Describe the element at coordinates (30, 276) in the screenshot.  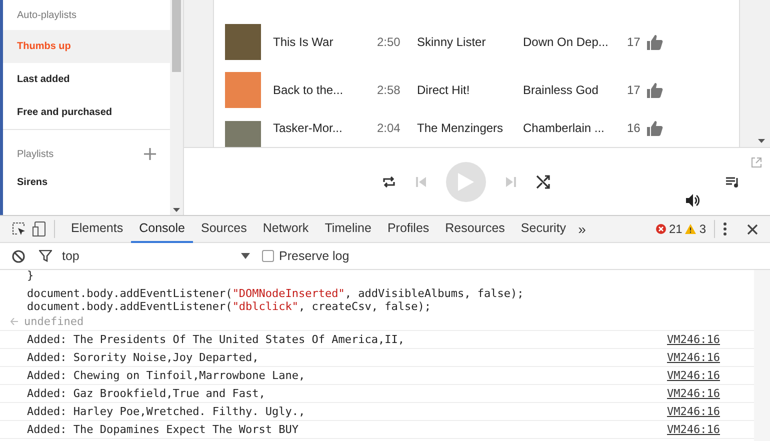
I see `code-line: }` at that location.